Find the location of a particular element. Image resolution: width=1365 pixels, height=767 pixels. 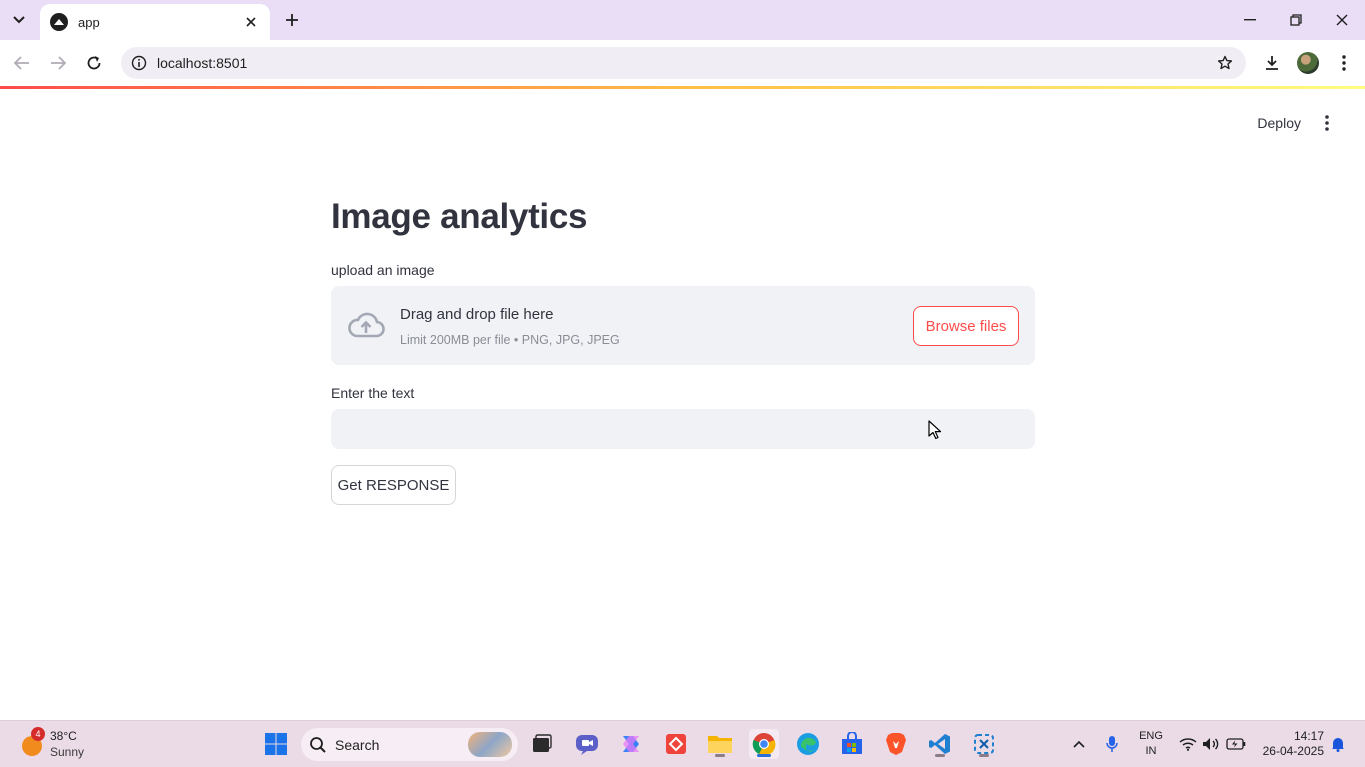

search-highlight-image is located at coordinates (490, 744).